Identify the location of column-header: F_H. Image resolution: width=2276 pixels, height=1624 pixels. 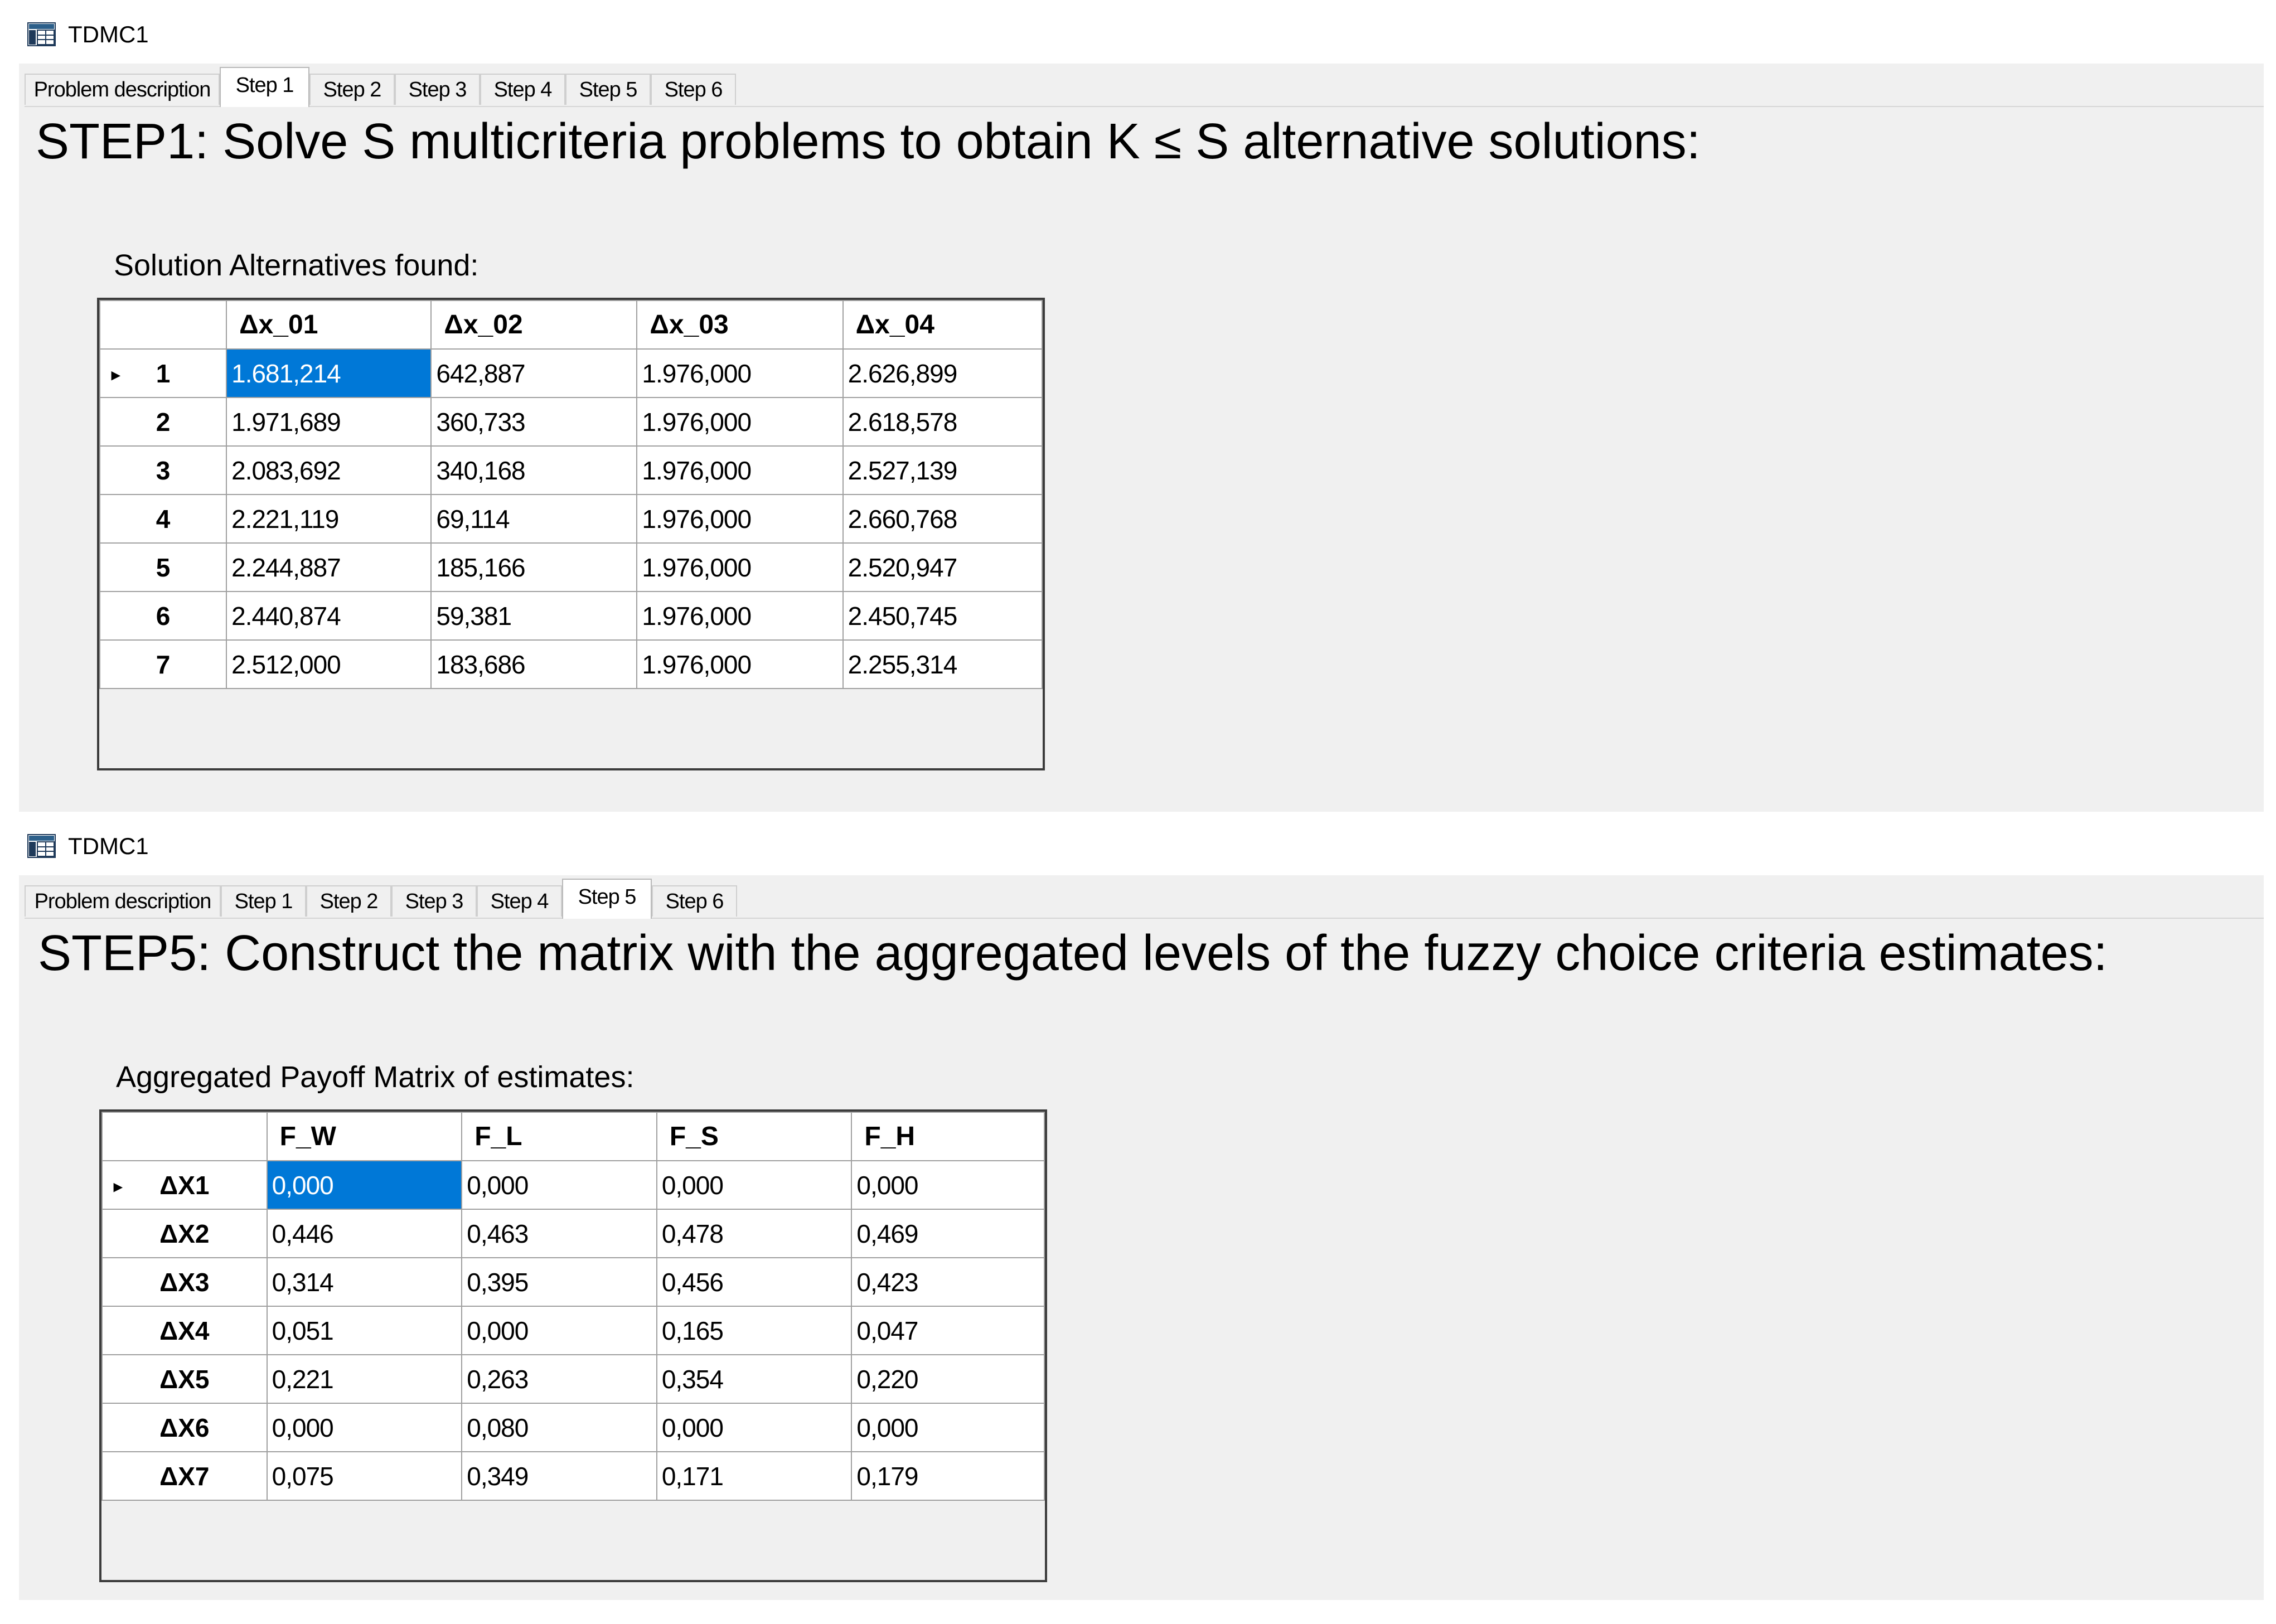
(948, 1137).